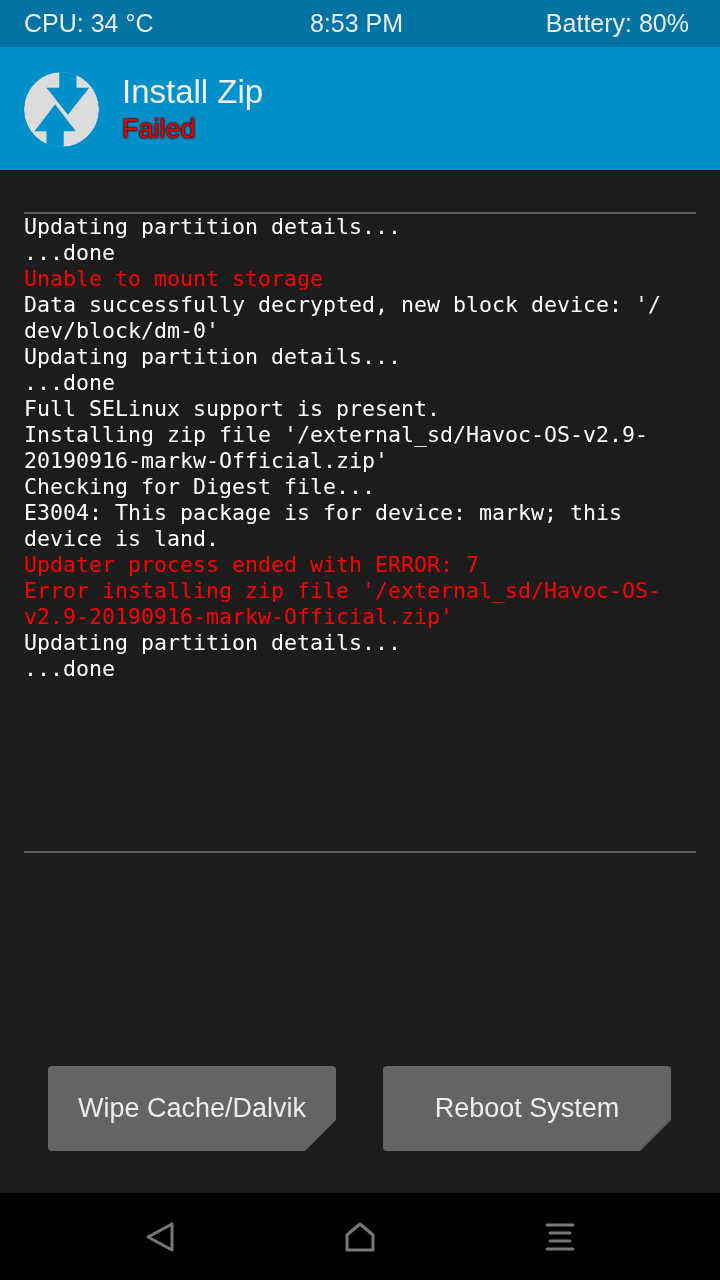 Image resolution: width=720 pixels, height=1280 pixels. I want to click on log-line: E3004: This package is for device: markw; this device is land., so click(323, 526).